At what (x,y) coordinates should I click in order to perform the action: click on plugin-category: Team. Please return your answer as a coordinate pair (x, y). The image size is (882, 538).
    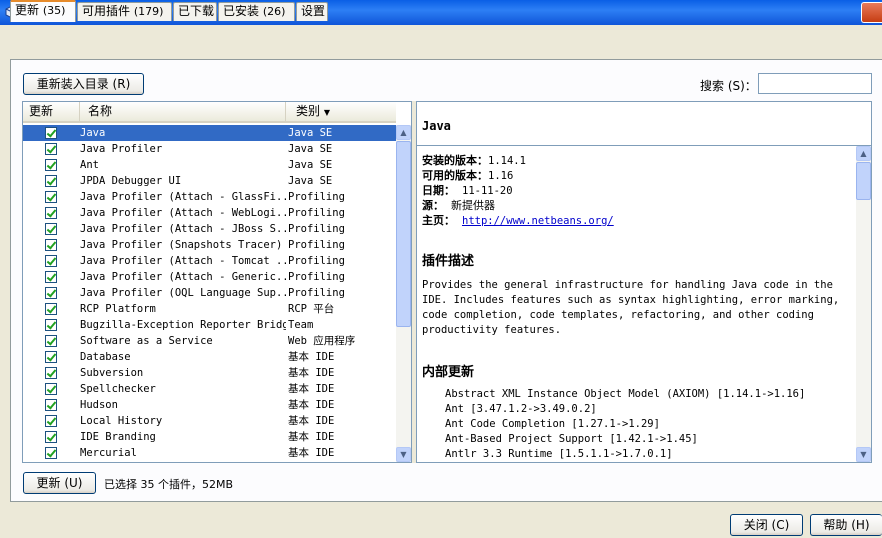
    Looking at the image, I should click on (301, 325).